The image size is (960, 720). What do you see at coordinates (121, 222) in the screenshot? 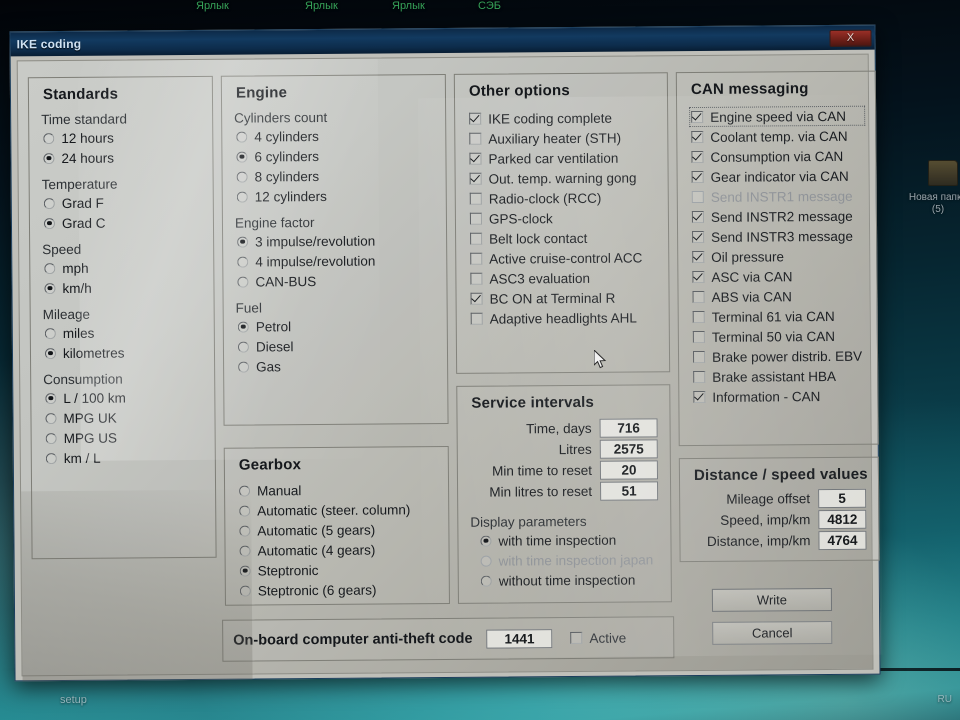
I see `radio-grad-c: Grad C` at bounding box center [121, 222].